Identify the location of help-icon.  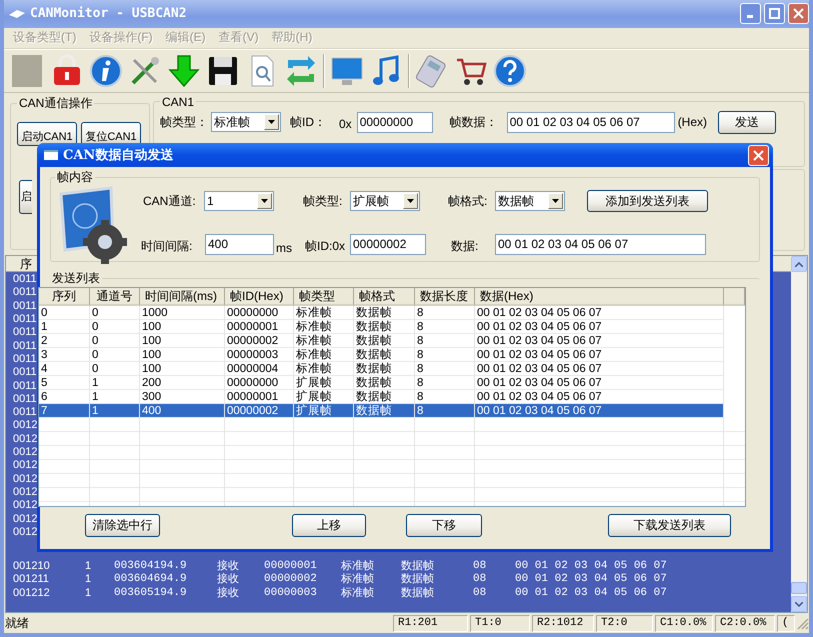
(510, 71).